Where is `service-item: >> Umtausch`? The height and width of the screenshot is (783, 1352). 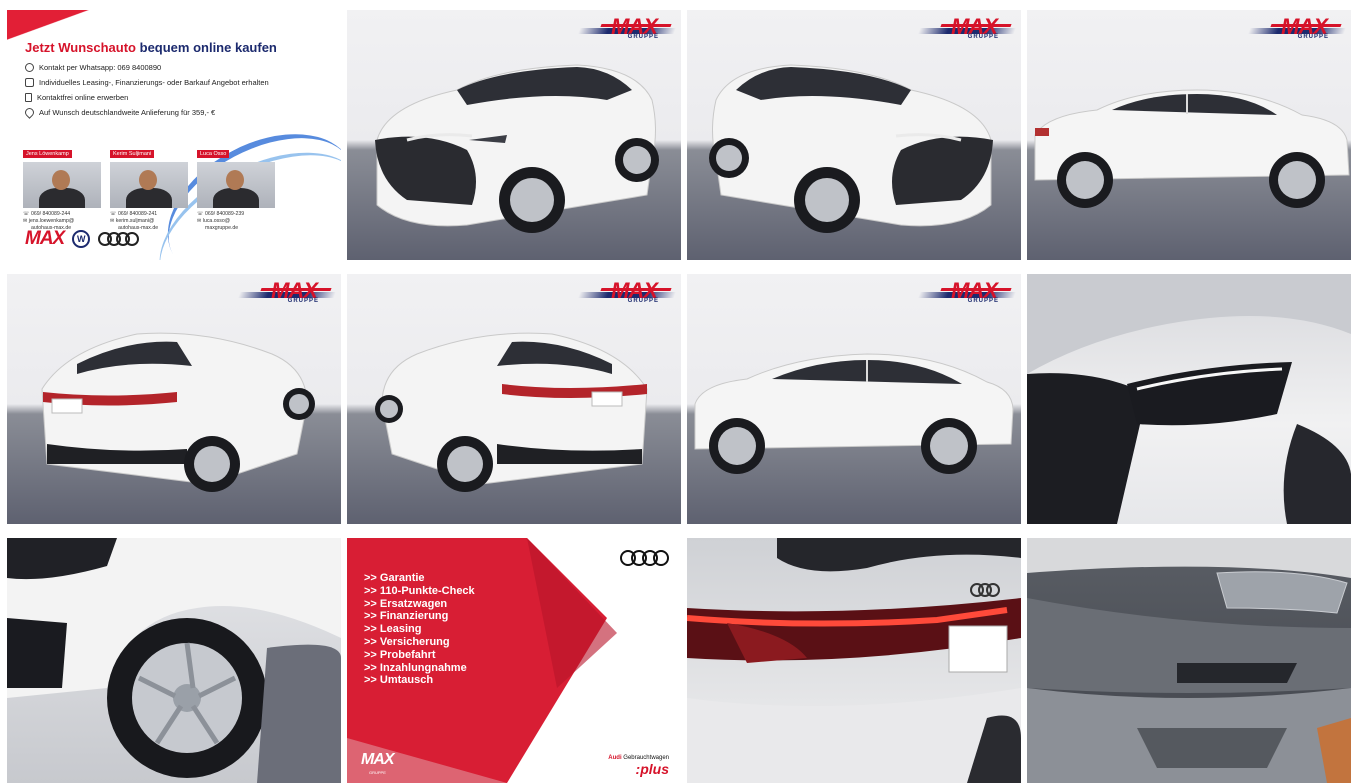
service-item: >> Umtausch is located at coordinates (399, 680).